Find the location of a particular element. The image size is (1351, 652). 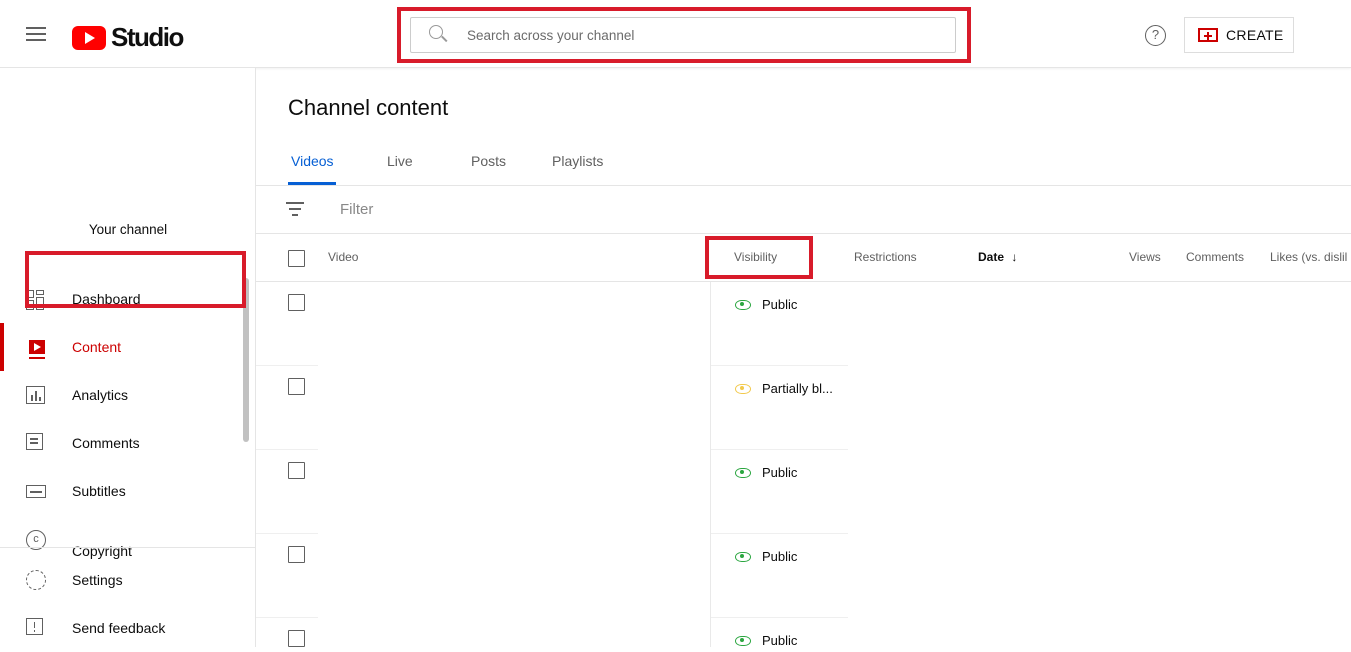

sidebar-item-label: Subtitles is located at coordinates (99, 491).